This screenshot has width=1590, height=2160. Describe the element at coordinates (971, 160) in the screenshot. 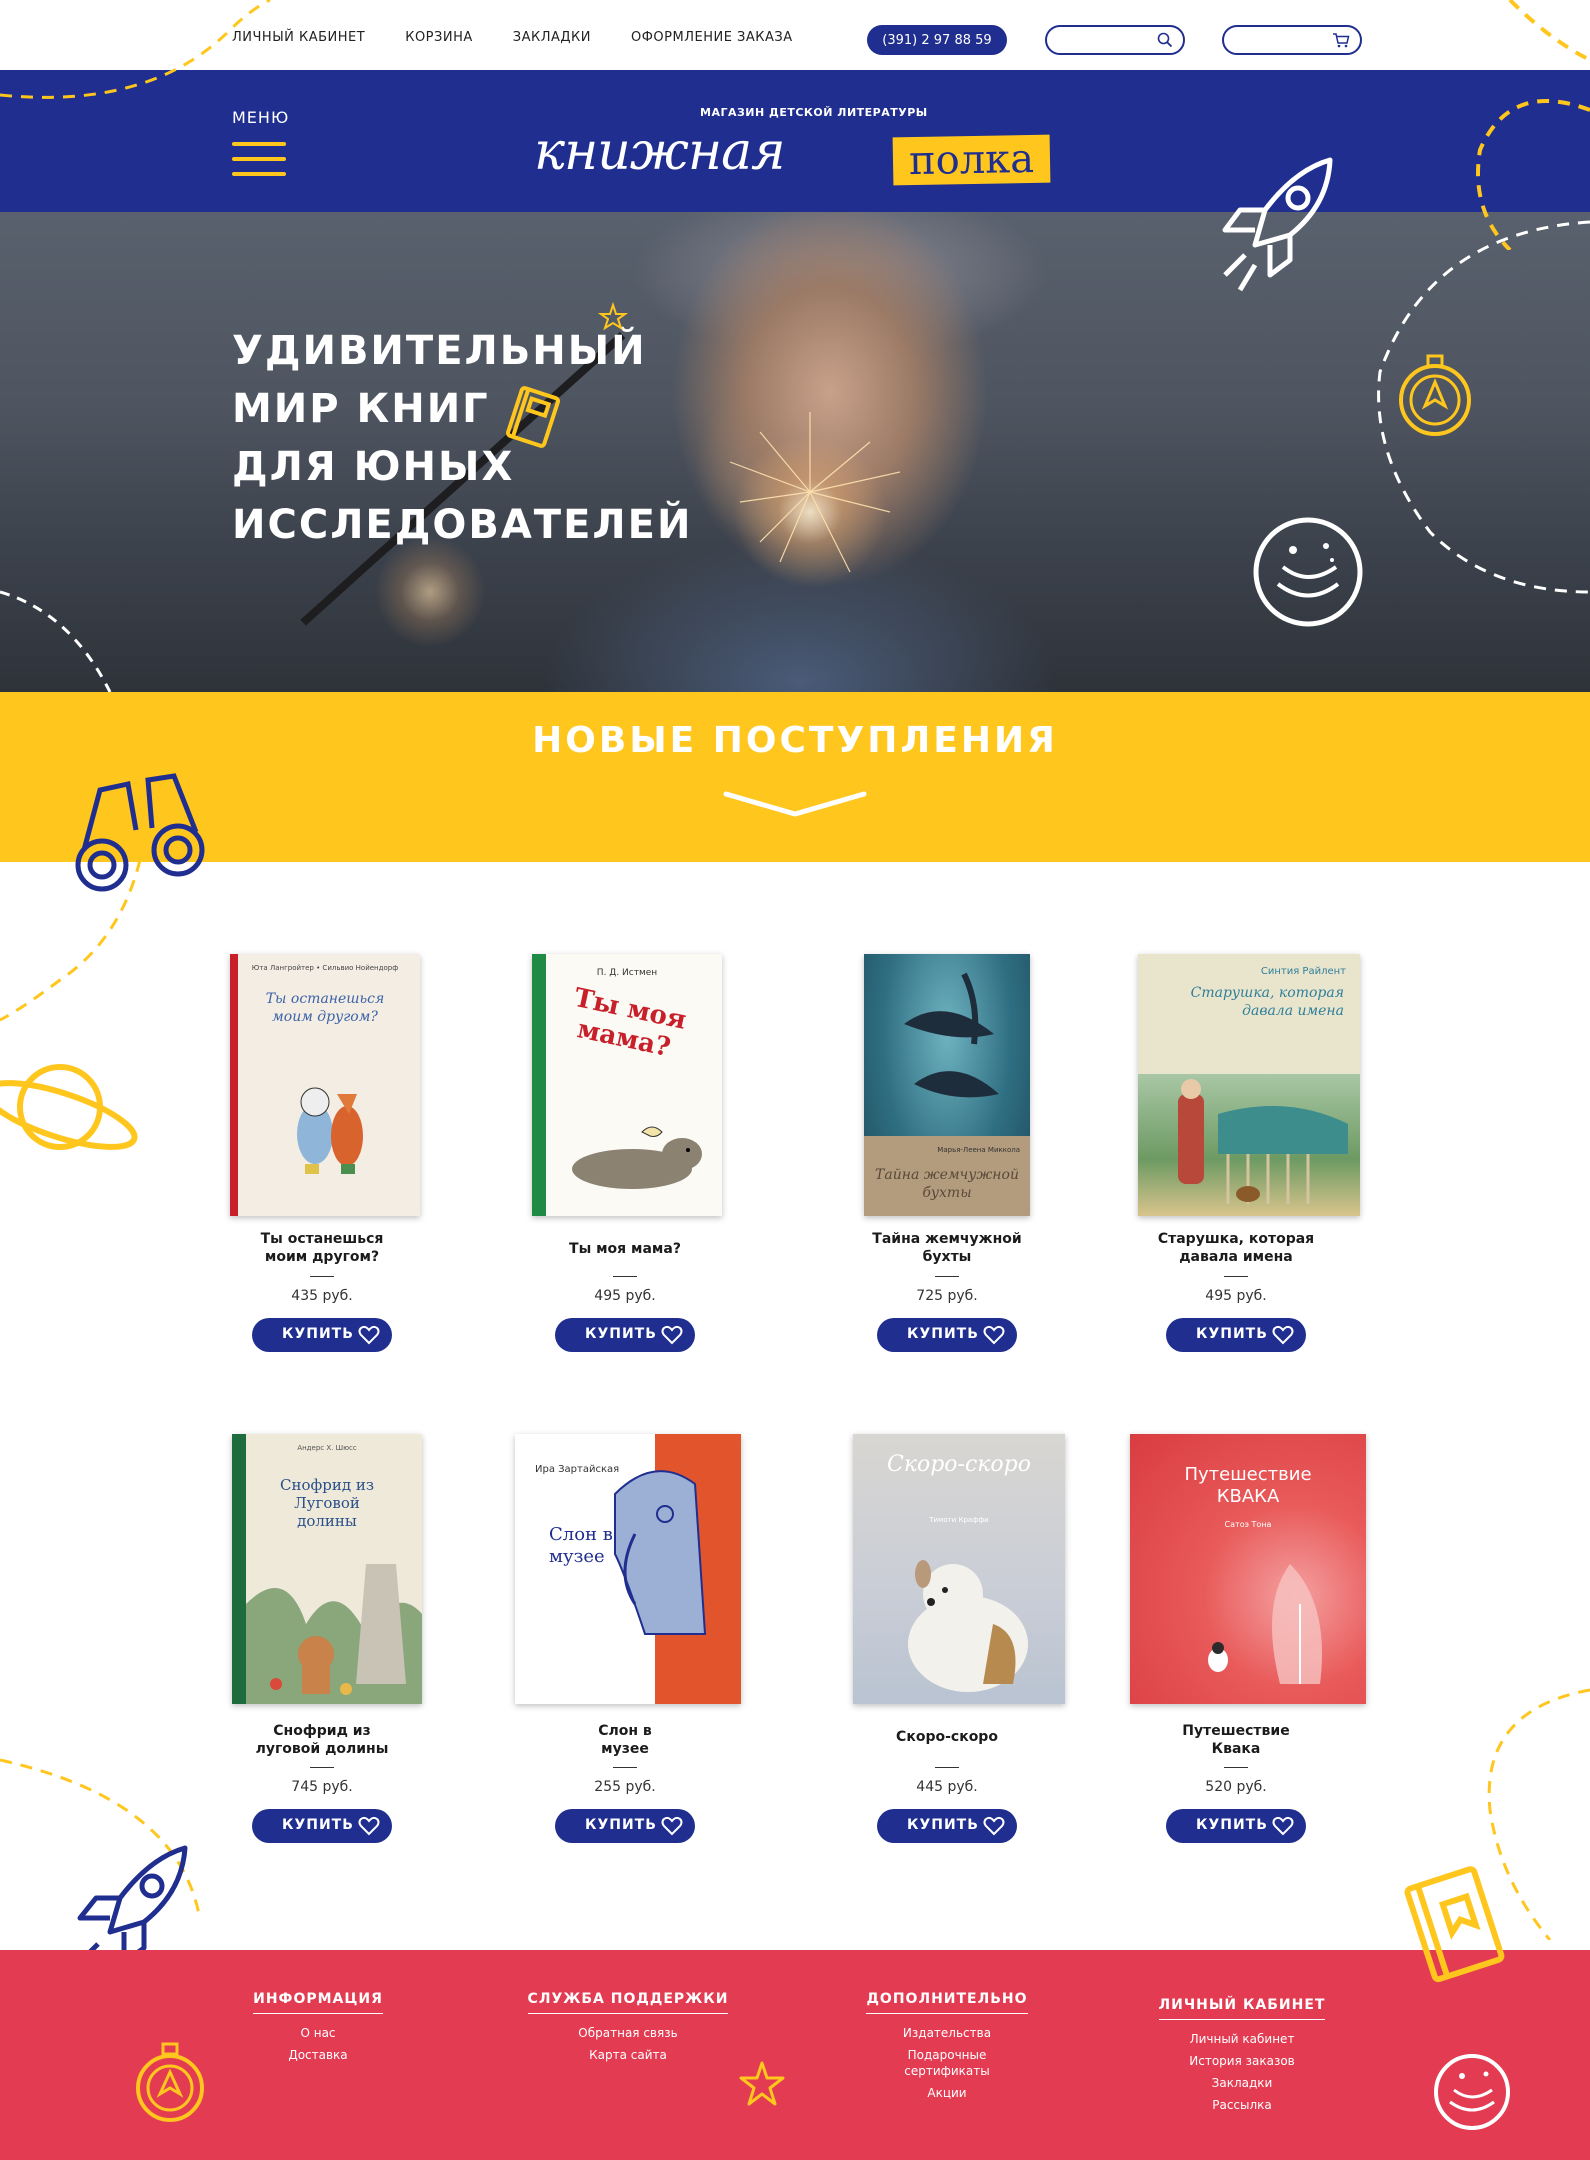

I see `logo-tag: полка` at that location.